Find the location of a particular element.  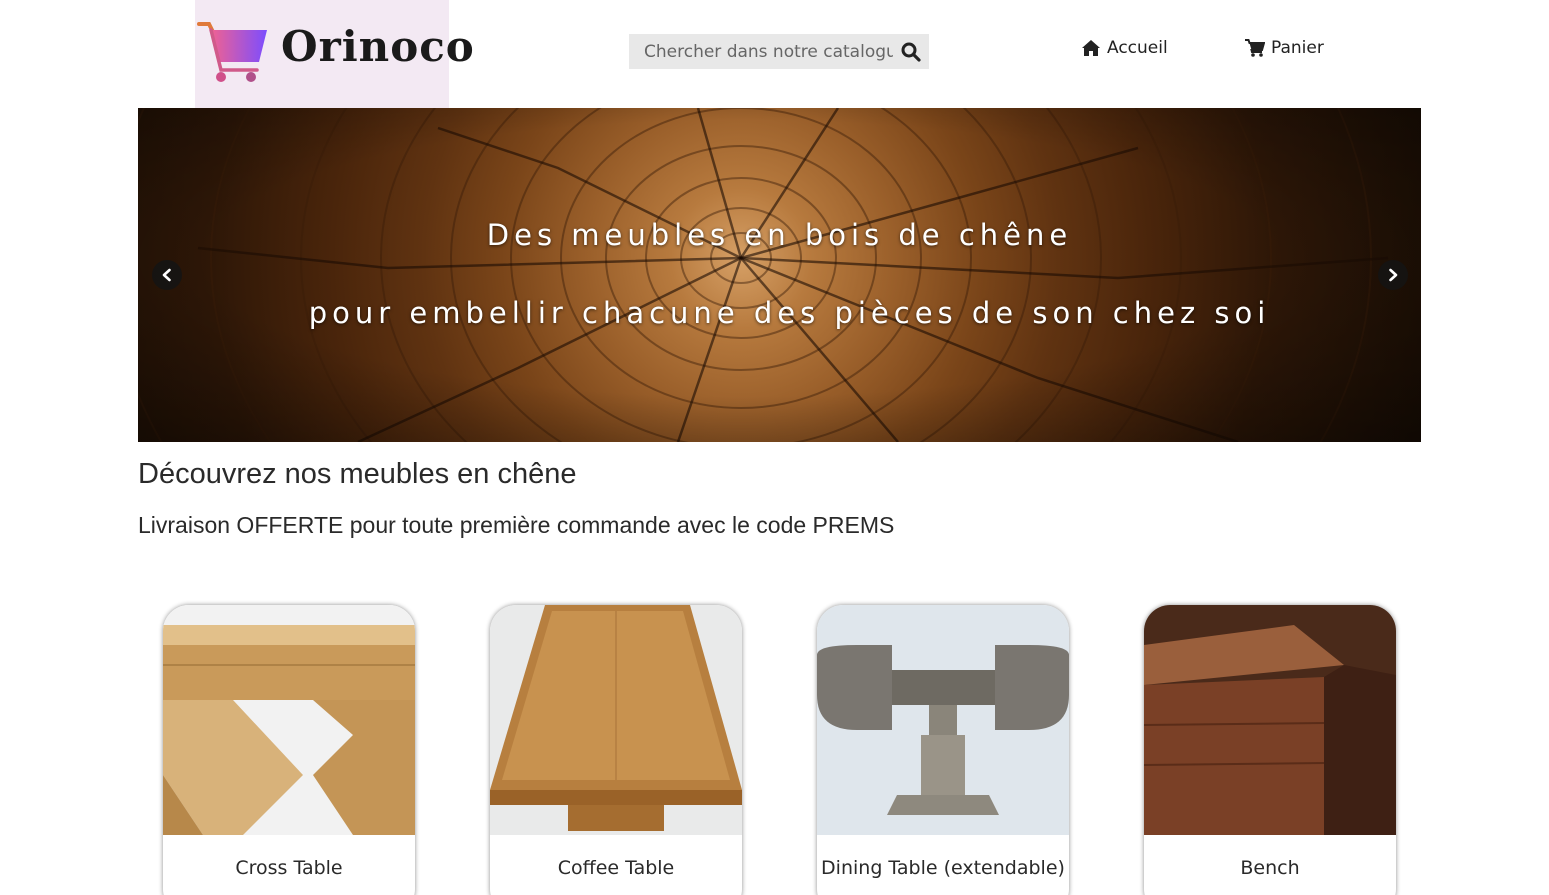

product-card-cross-table: Cross Table is located at coordinates (289, 750).